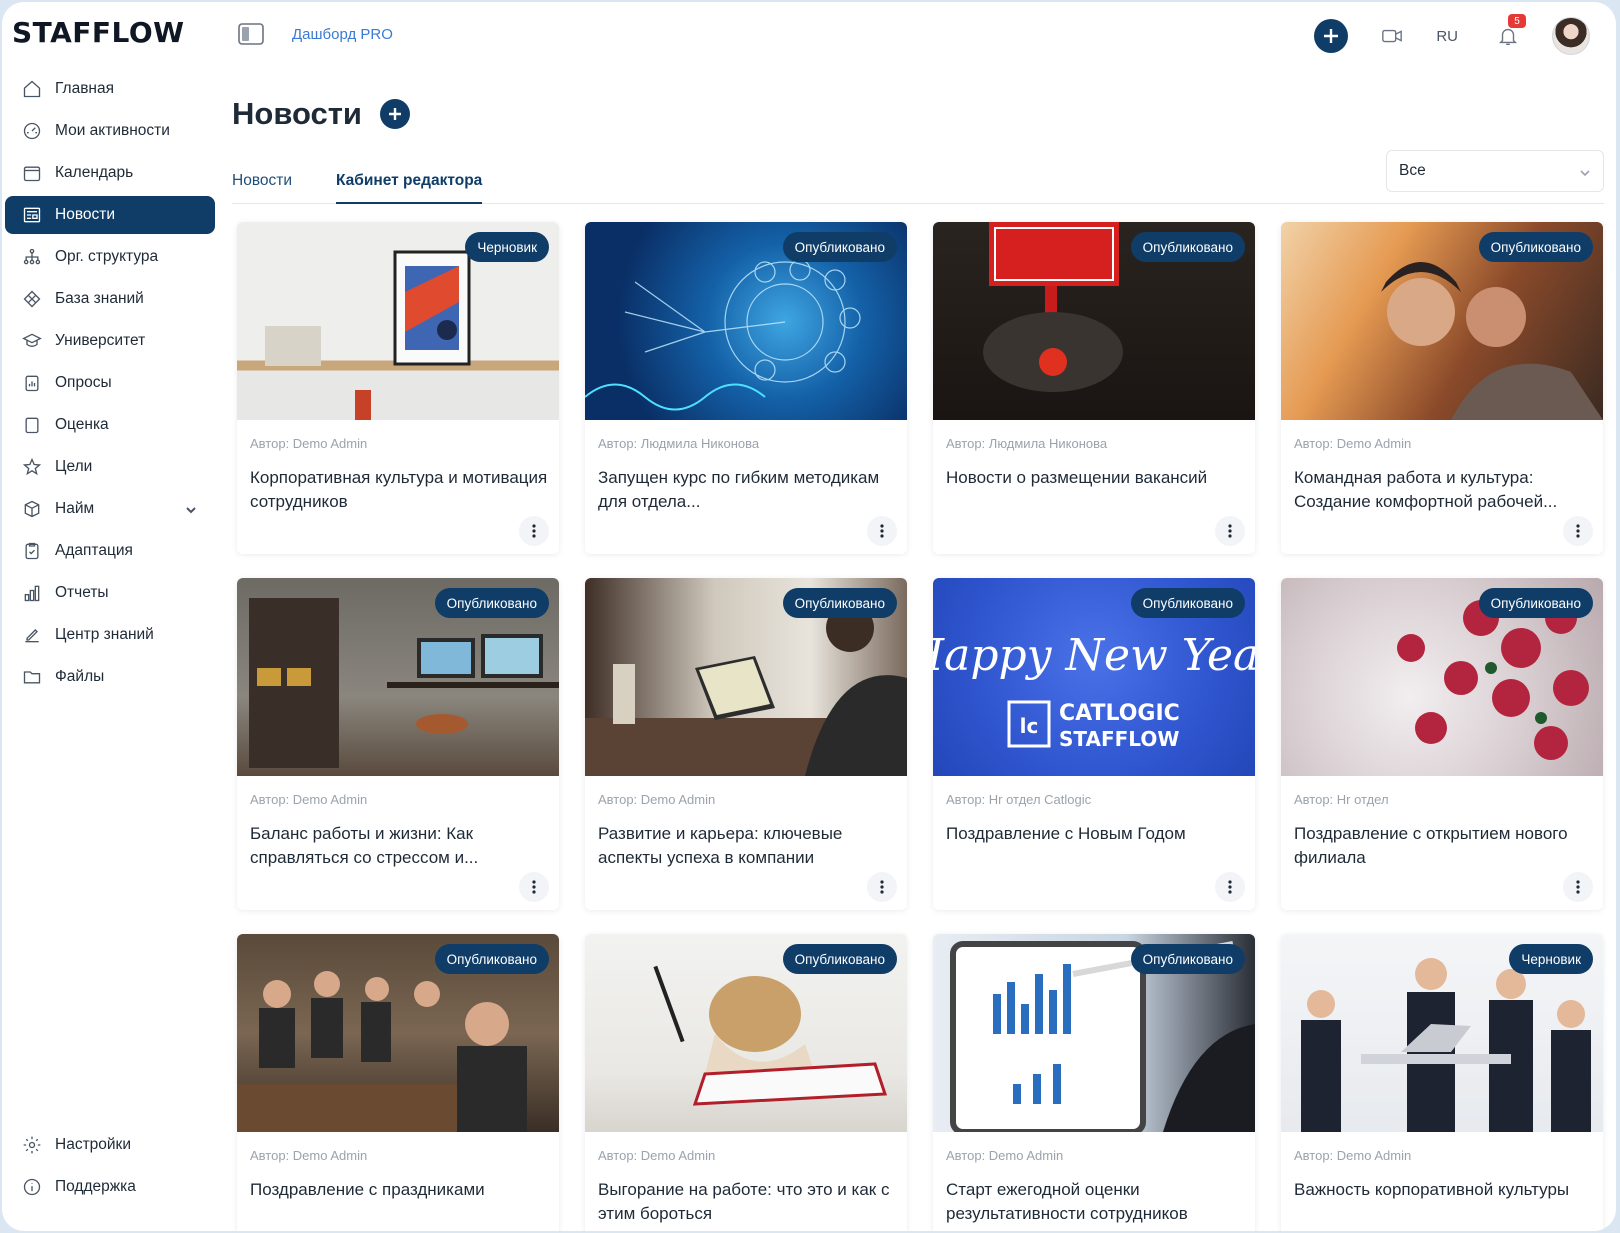 This screenshot has height=1233, width=1620. What do you see at coordinates (679, 443) in the screenshot?
I see `card-author: Автор: Людмила Никонова` at bounding box center [679, 443].